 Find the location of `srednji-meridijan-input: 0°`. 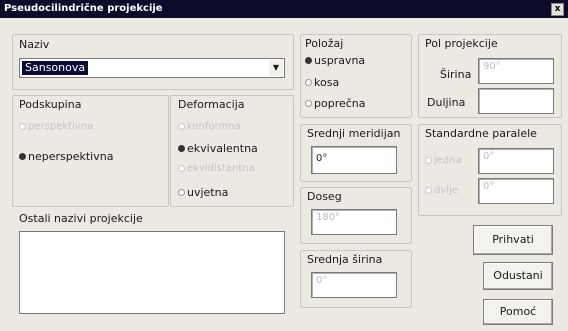

srednji-meridijan-input: 0° is located at coordinates (354, 160).